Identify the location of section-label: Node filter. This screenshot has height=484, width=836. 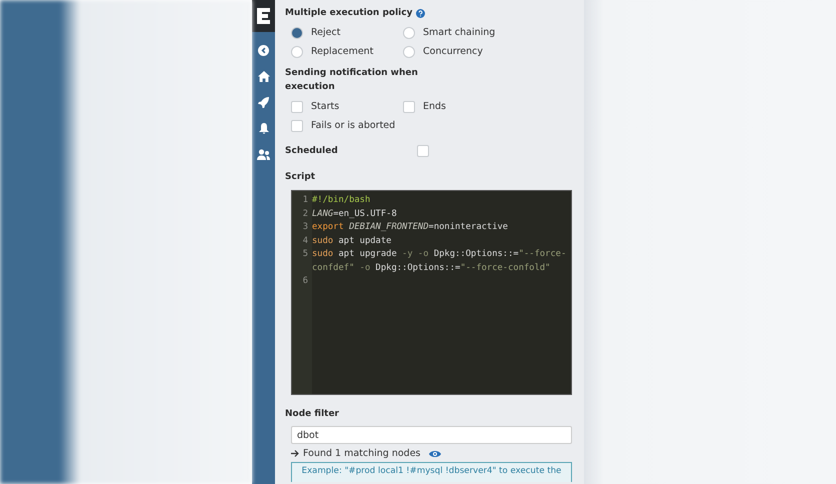
(312, 414).